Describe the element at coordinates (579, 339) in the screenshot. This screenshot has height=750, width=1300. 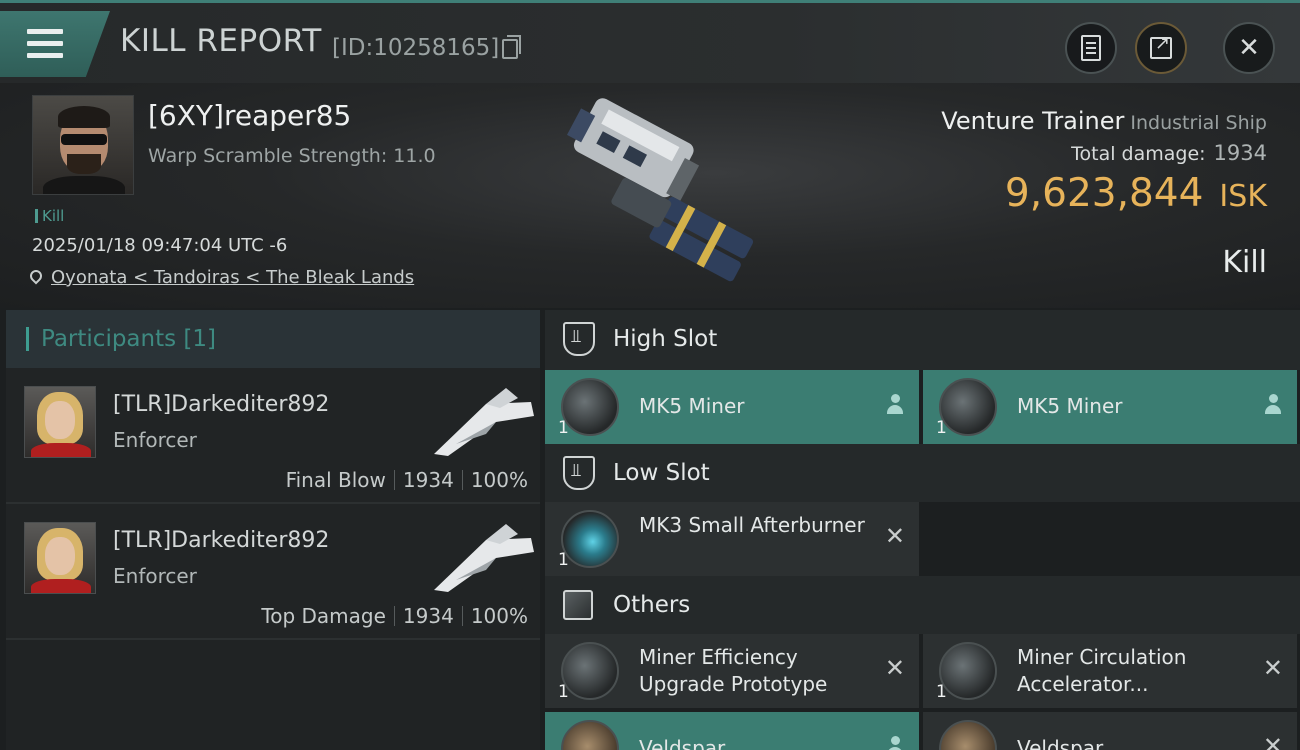
I see `high-slot-icon` at that location.